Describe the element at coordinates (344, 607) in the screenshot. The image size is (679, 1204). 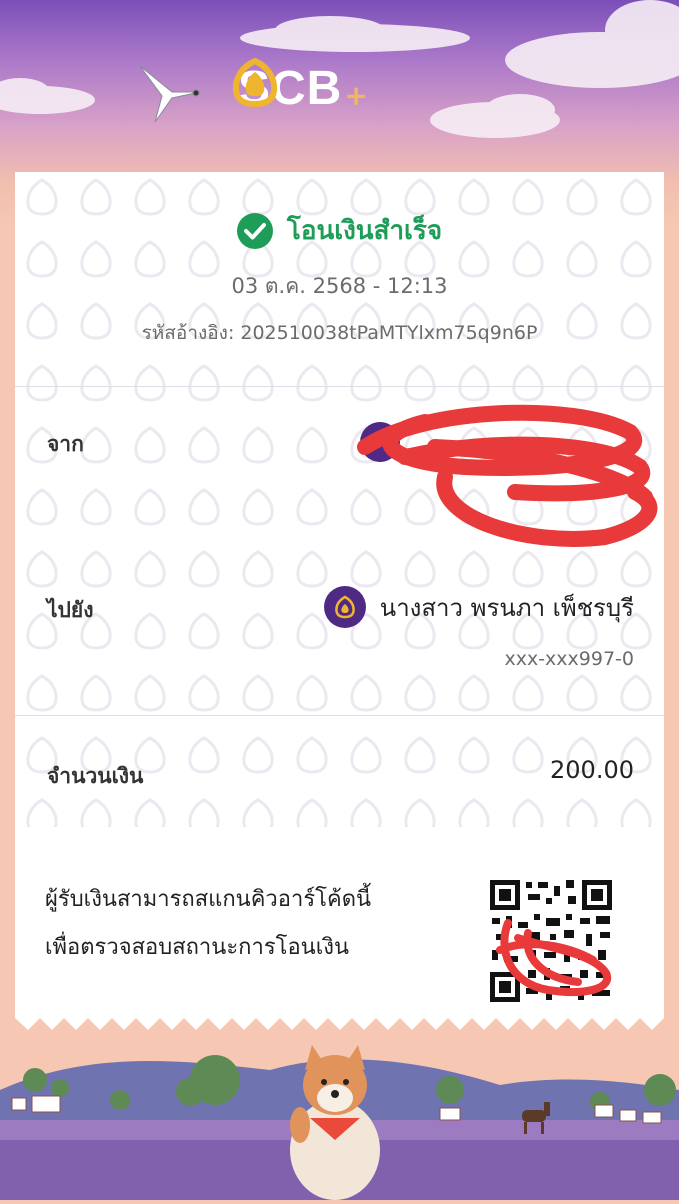
I see `scb-bank-icon` at that location.